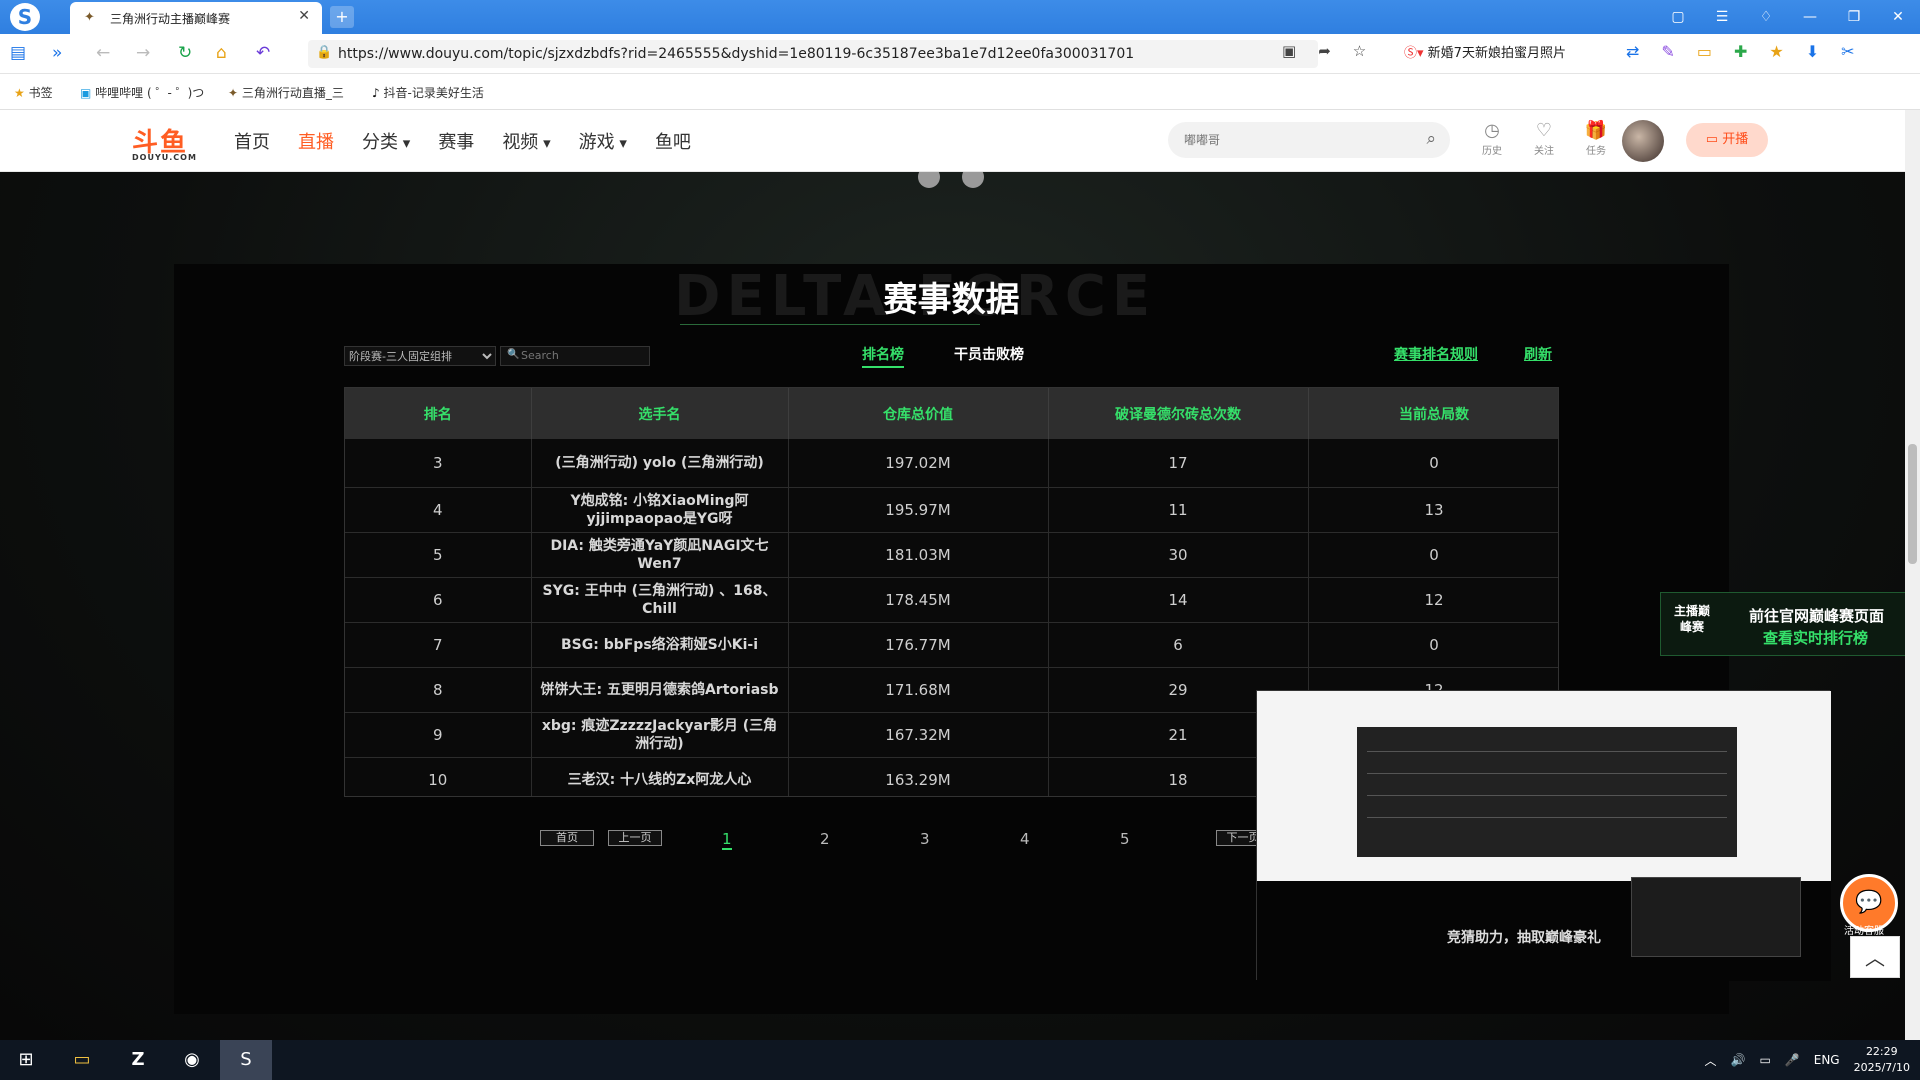  What do you see at coordinates (1538, 354) in the screenshot?
I see `refresh-link: 刷新` at bounding box center [1538, 354].